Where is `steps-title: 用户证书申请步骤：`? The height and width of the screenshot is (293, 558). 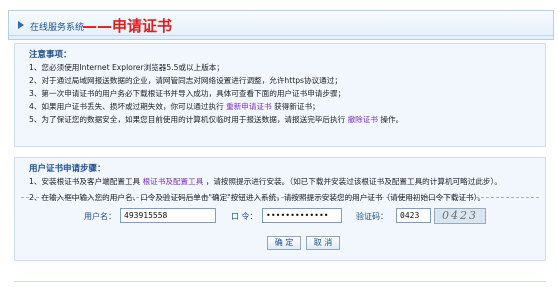
steps-title: 用户证书申请步骤： is located at coordinates (67, 169).